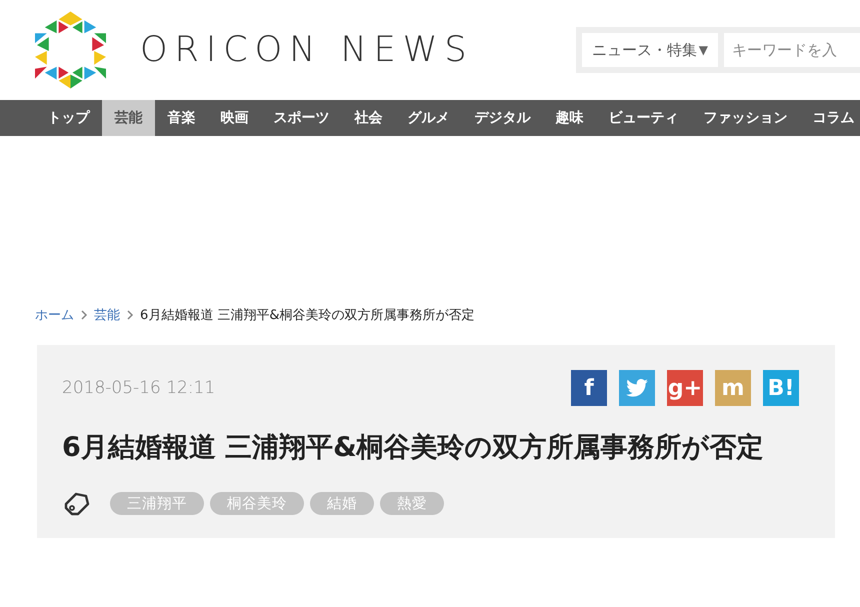  I want to click on nav-tab: コラム, so click(830, 118).